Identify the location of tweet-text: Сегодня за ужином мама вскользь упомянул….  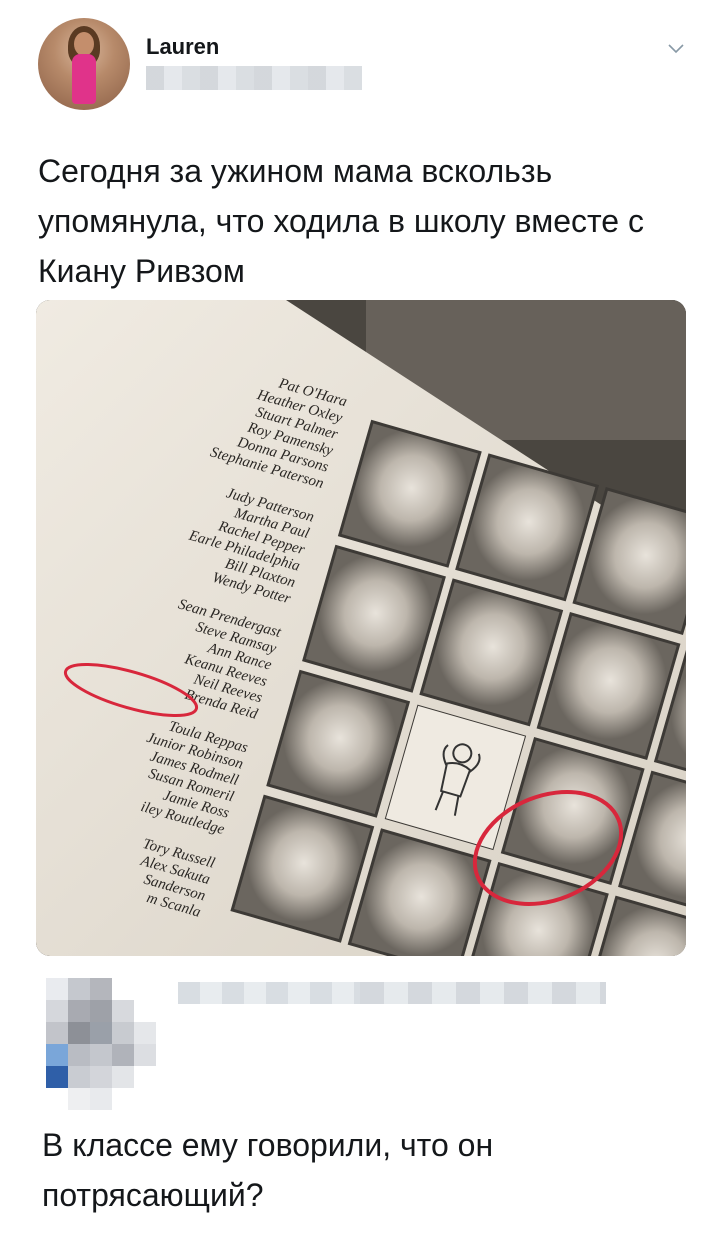
(341, 221).